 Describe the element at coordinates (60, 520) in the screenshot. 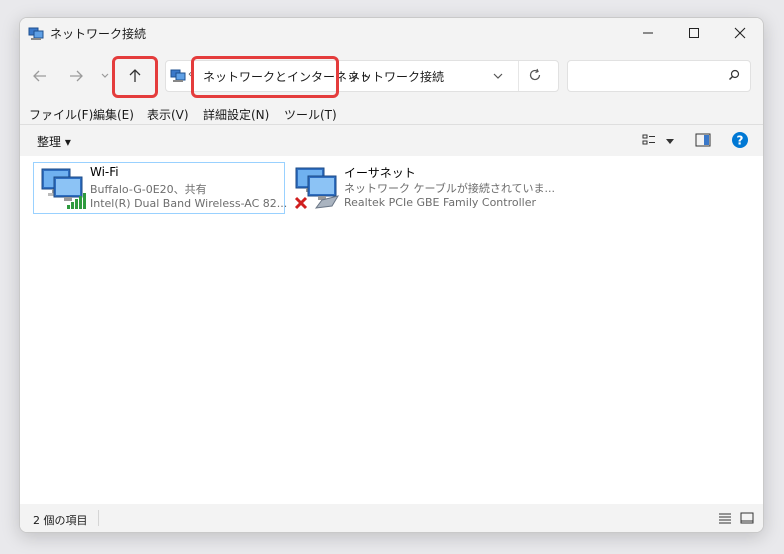

I see `item-count: 2 個の項目` at that location.